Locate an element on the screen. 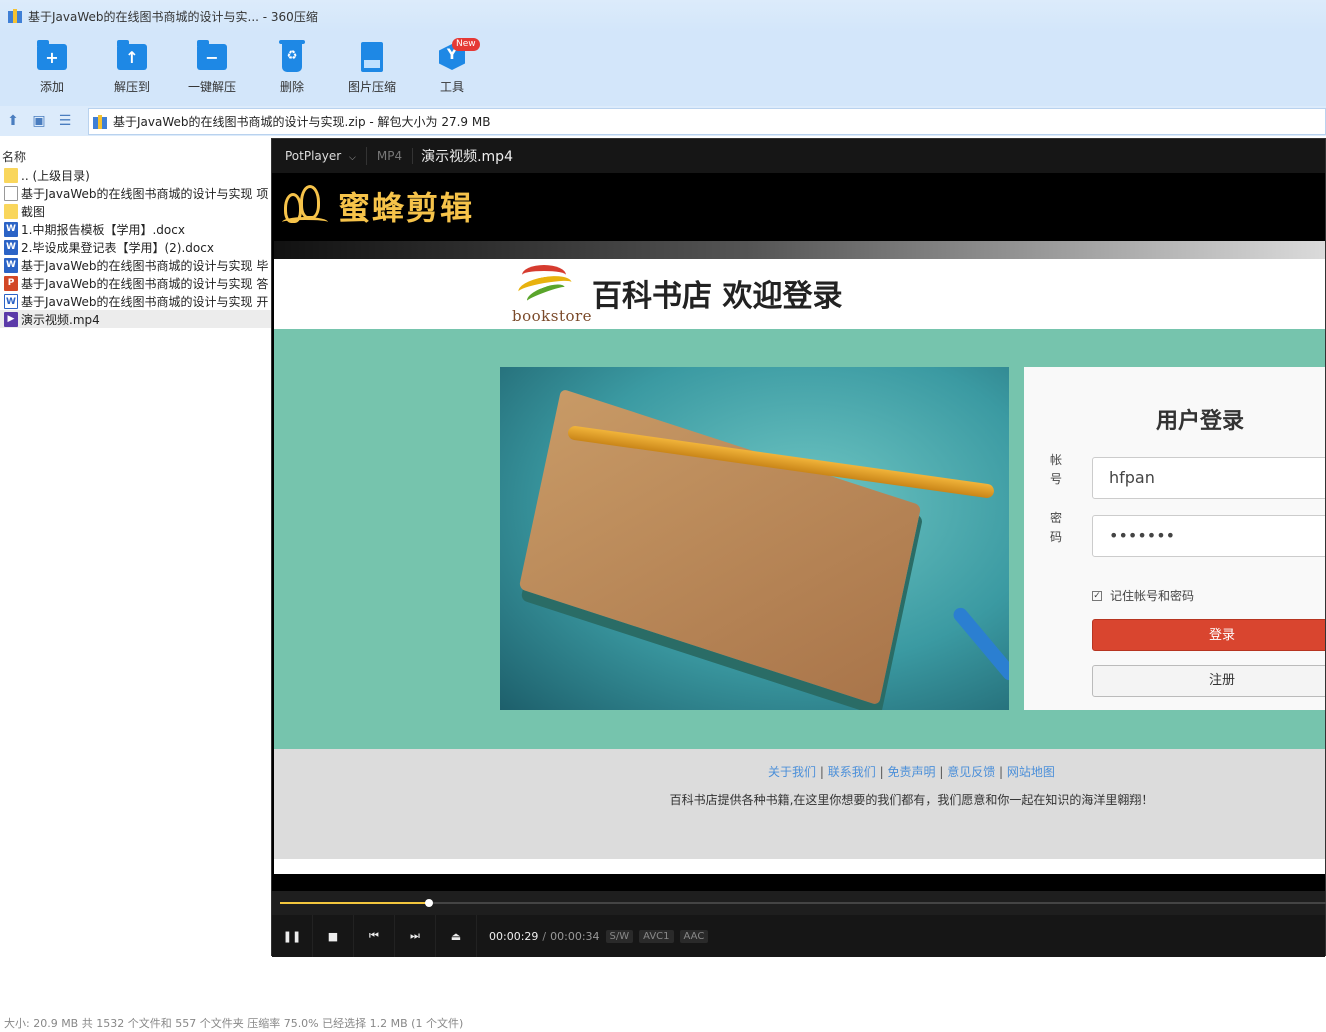 This screenshot has width=1326, height=1032. seek-progress is located at coordinates (354, 903).